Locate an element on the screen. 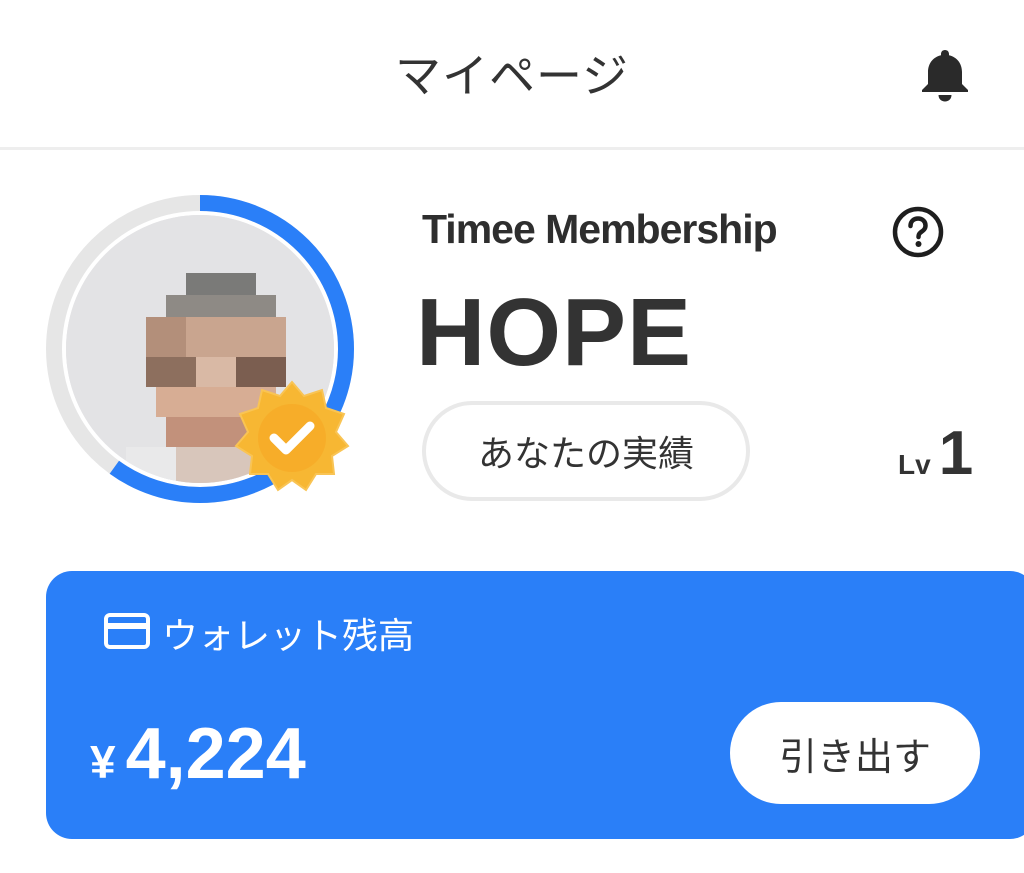 This screenshot has width=1024, height=873. currency-symbol: ¥ is located at coordinates (103, 762).